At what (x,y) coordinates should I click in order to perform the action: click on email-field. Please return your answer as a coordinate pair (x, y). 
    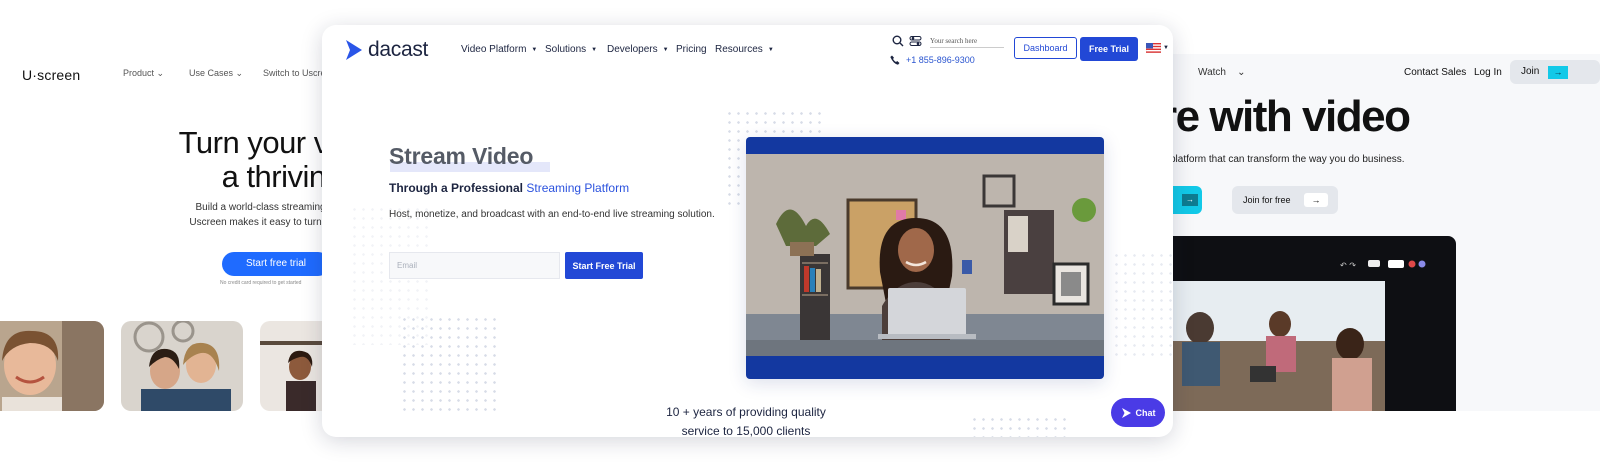
    Looking at the image, I should click on (474, 265).